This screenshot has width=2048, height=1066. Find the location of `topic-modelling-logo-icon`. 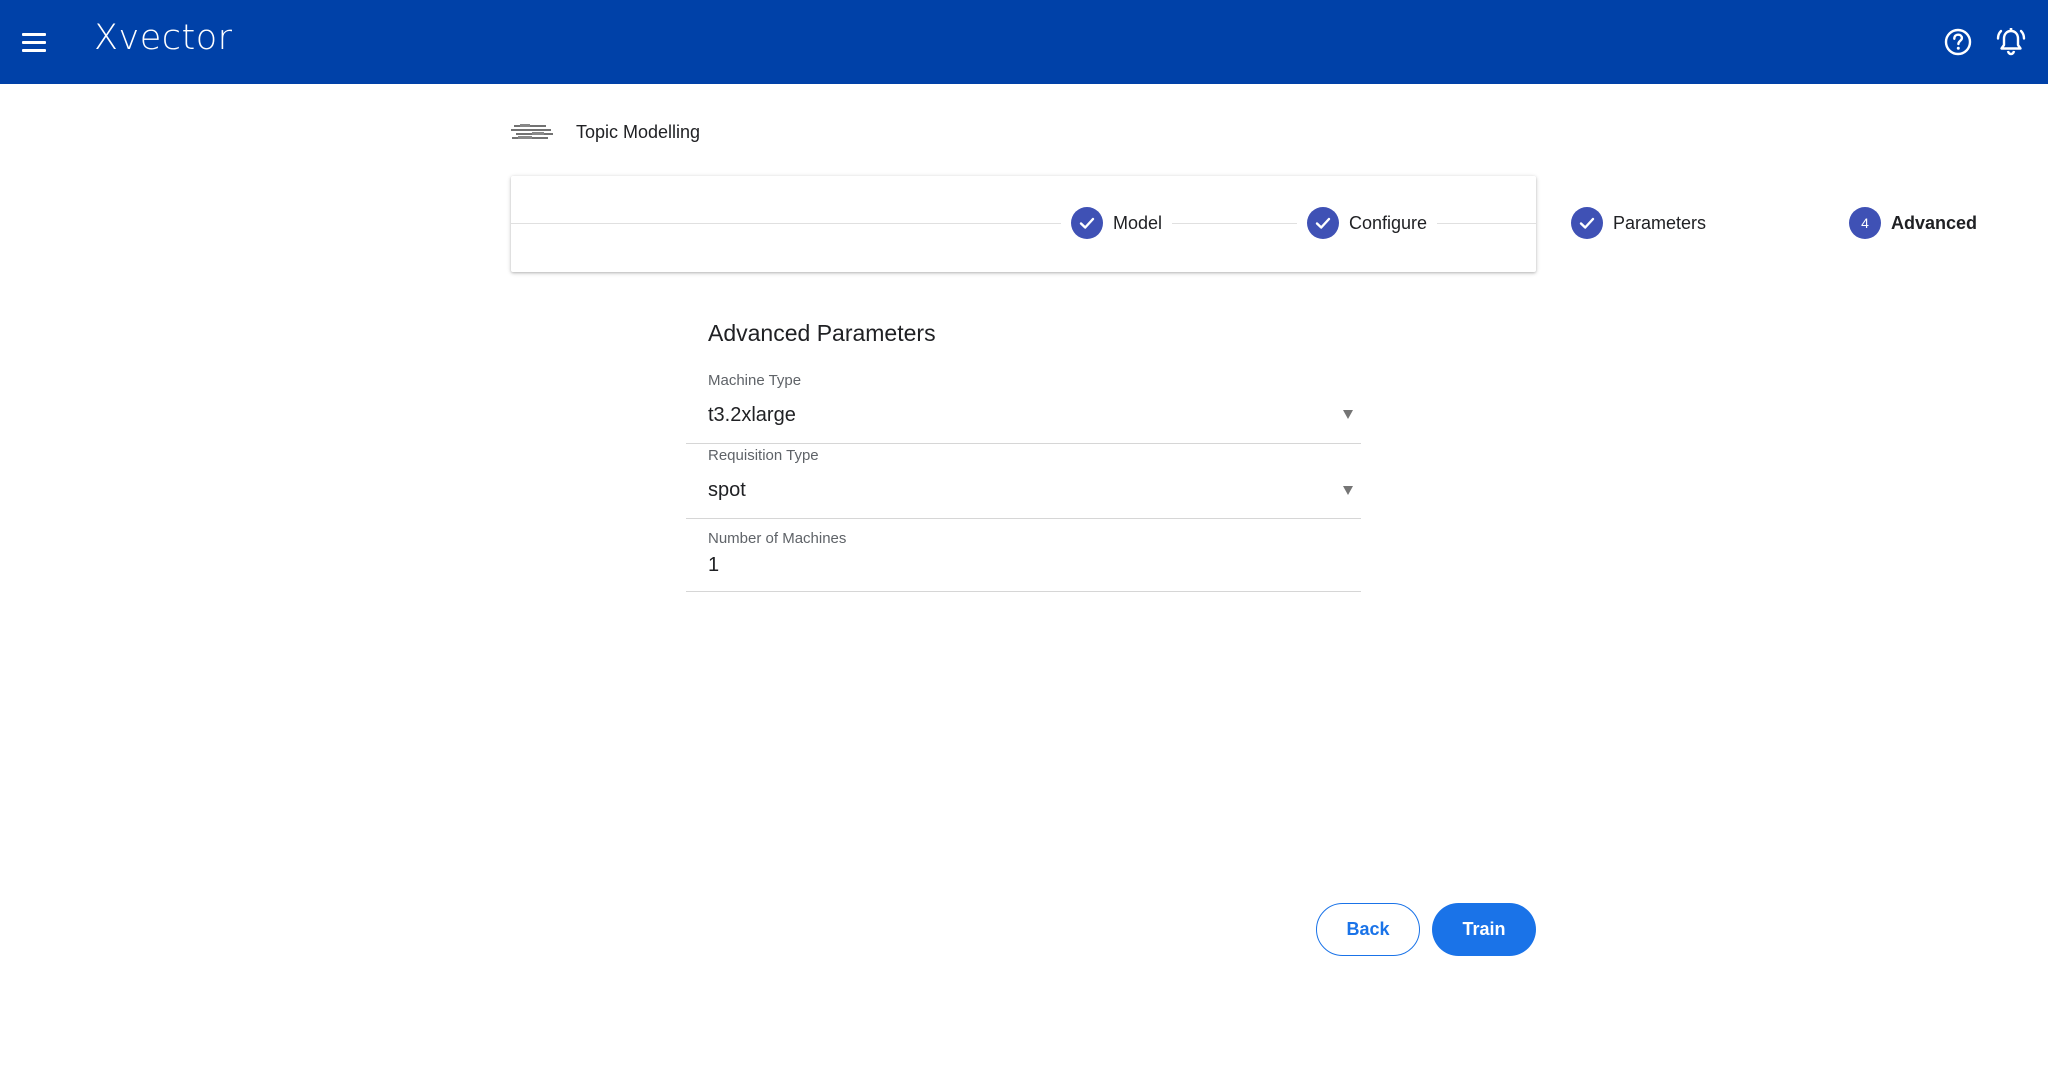

topic-modelling-logo-icon is located at coordinates (532, 131).